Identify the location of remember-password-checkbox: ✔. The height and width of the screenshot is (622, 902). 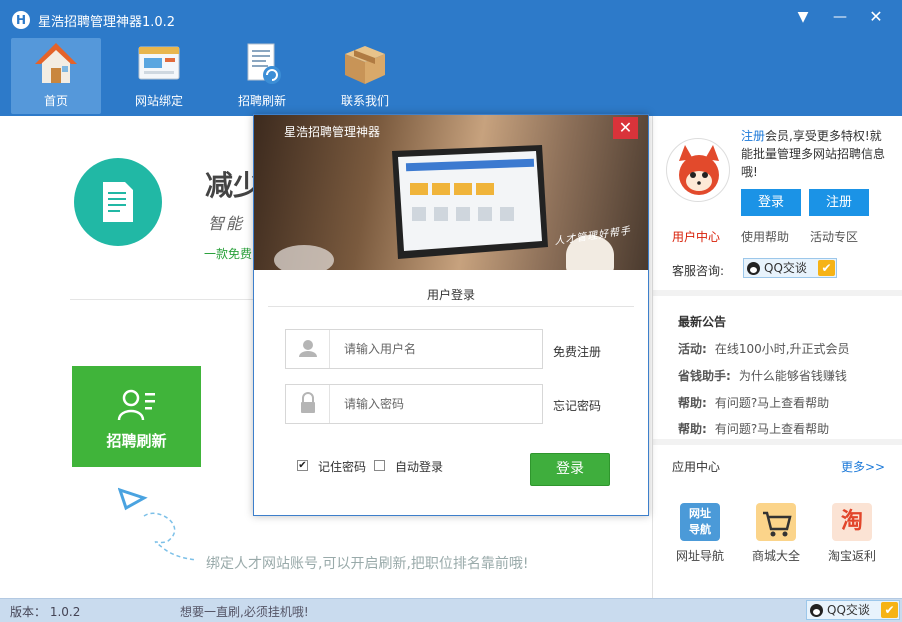
(302, 465).